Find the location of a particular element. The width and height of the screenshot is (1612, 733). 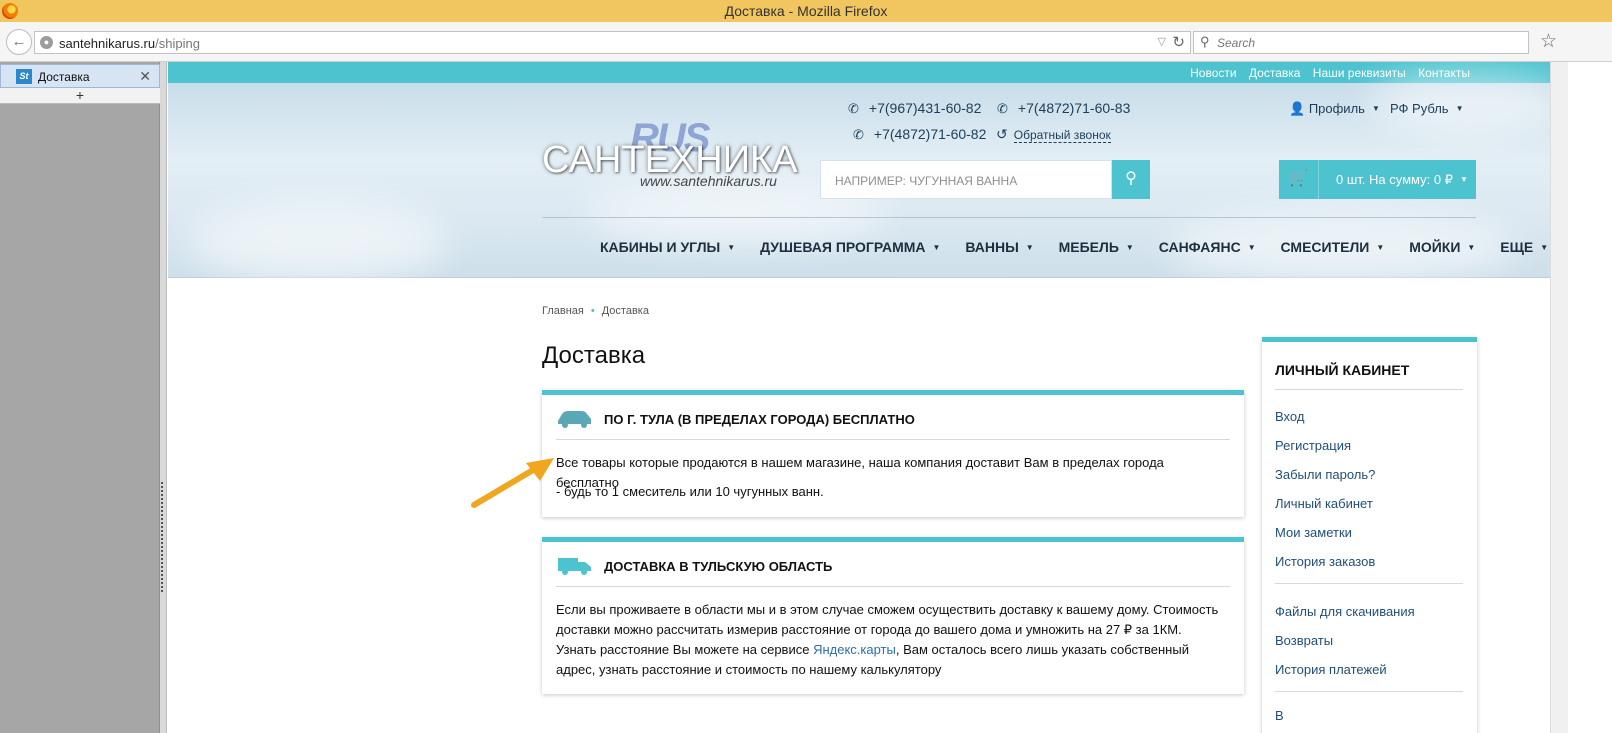

sidebar-tab-label: Доставка is located at coordinates (64, 77).